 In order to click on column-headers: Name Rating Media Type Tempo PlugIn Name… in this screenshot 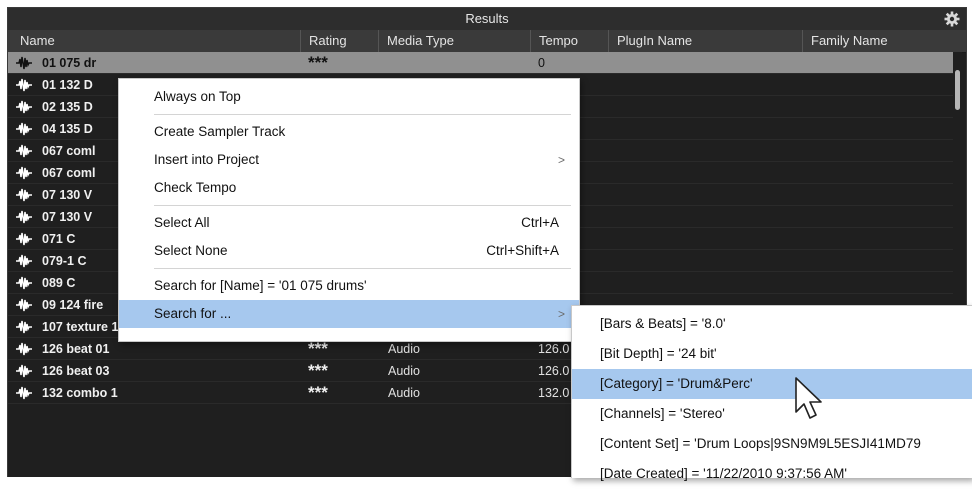, I will do `click(487, 41)`.